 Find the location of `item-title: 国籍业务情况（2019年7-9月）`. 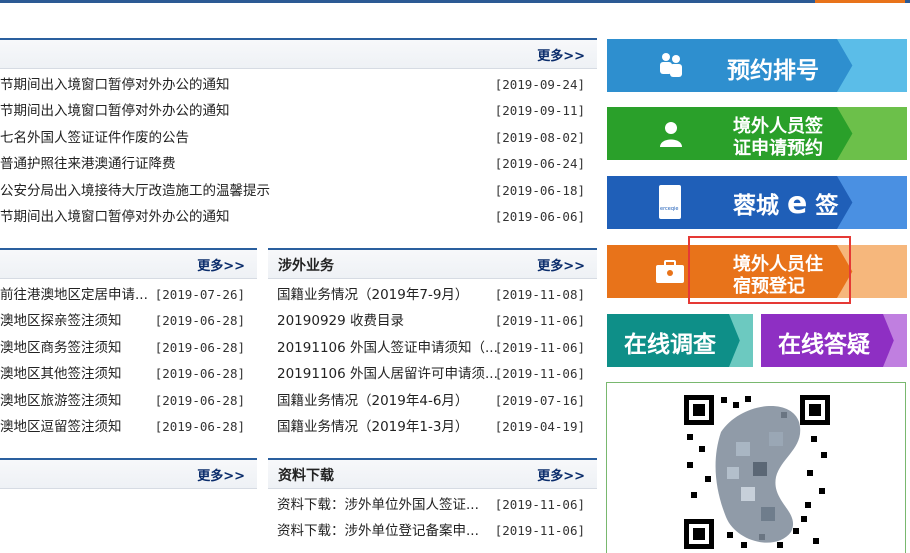

item-title: 国籍业务情况（2019年7-9月） is located at coordinates (388, 295).